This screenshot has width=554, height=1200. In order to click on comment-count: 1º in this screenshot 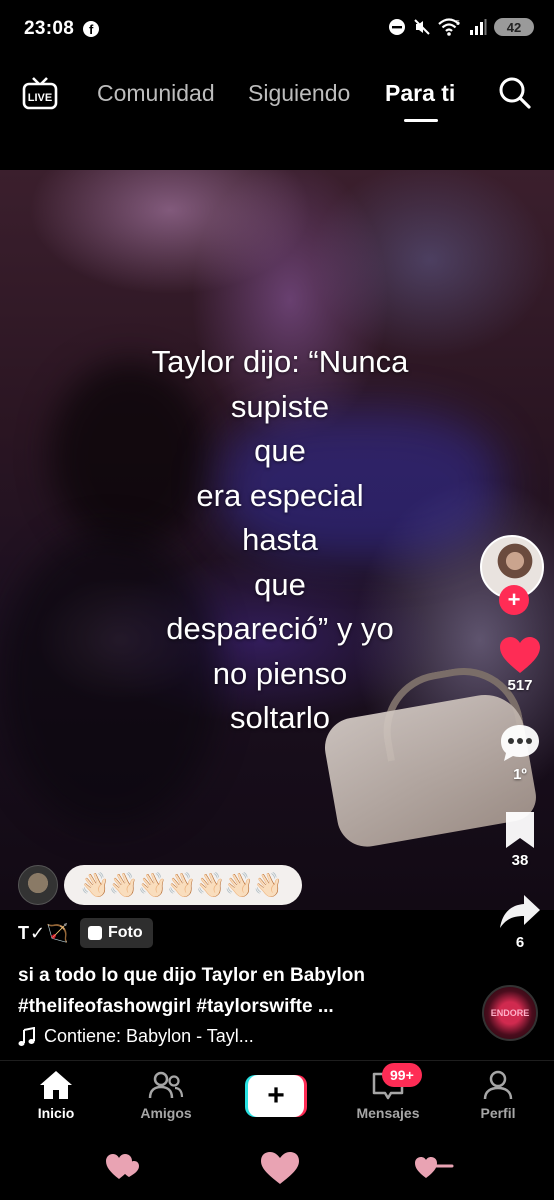, I will do `click(520, 774)`.